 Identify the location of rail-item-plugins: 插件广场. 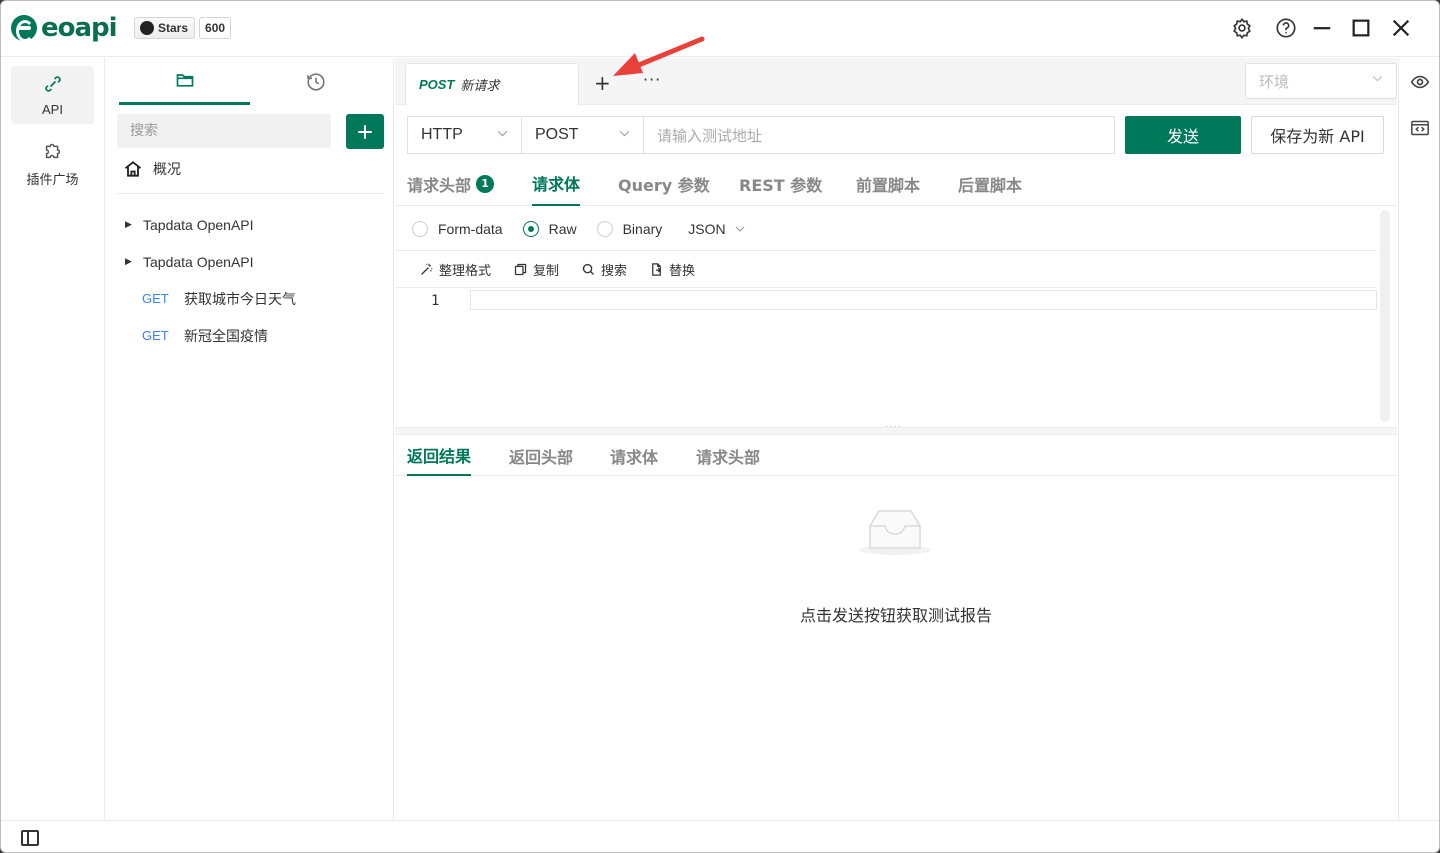
(52, 163).